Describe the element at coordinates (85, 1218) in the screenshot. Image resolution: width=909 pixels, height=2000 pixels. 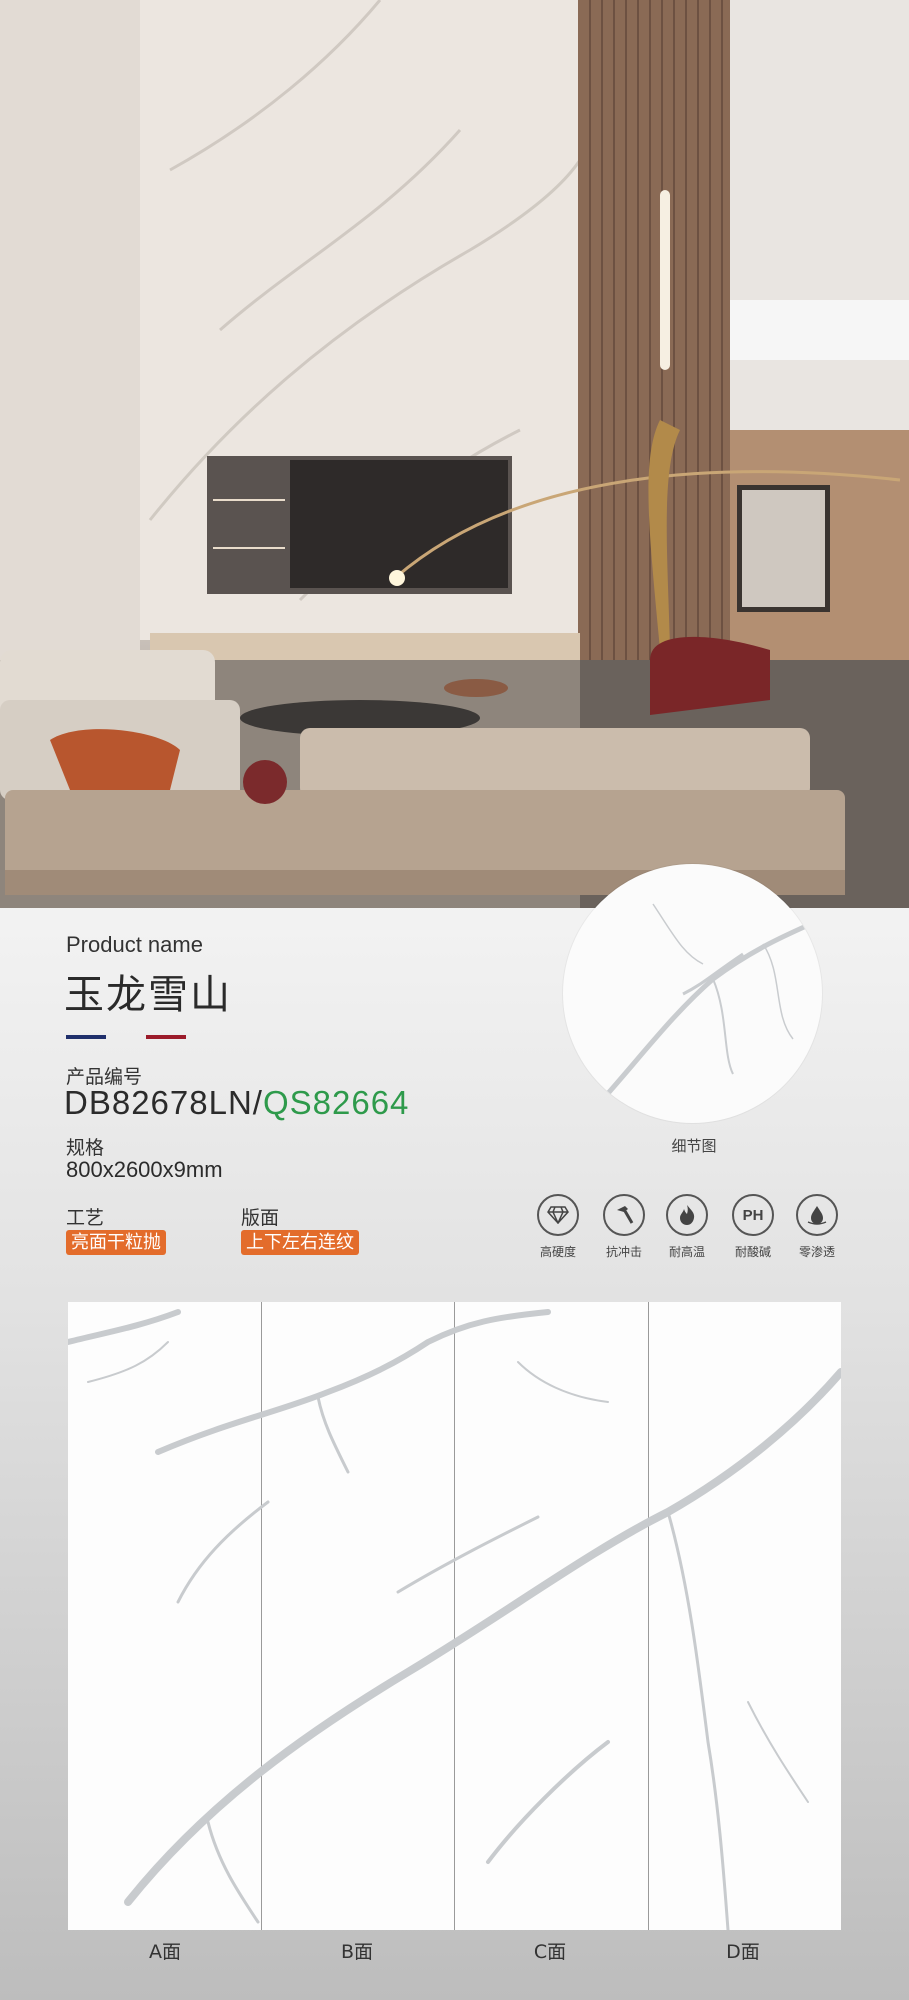
I see `craft-label: 工艺` at that location.